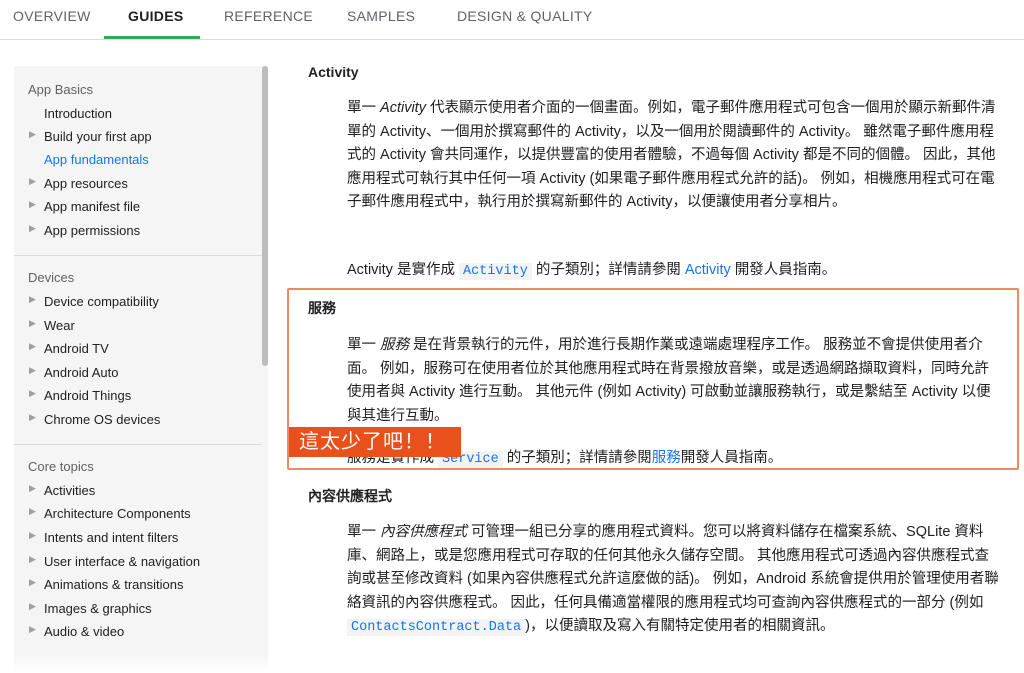 This screenshot has height=673, width=1024. I want to click on sidebar-item-android-things: Android Things, so click(154, 395).